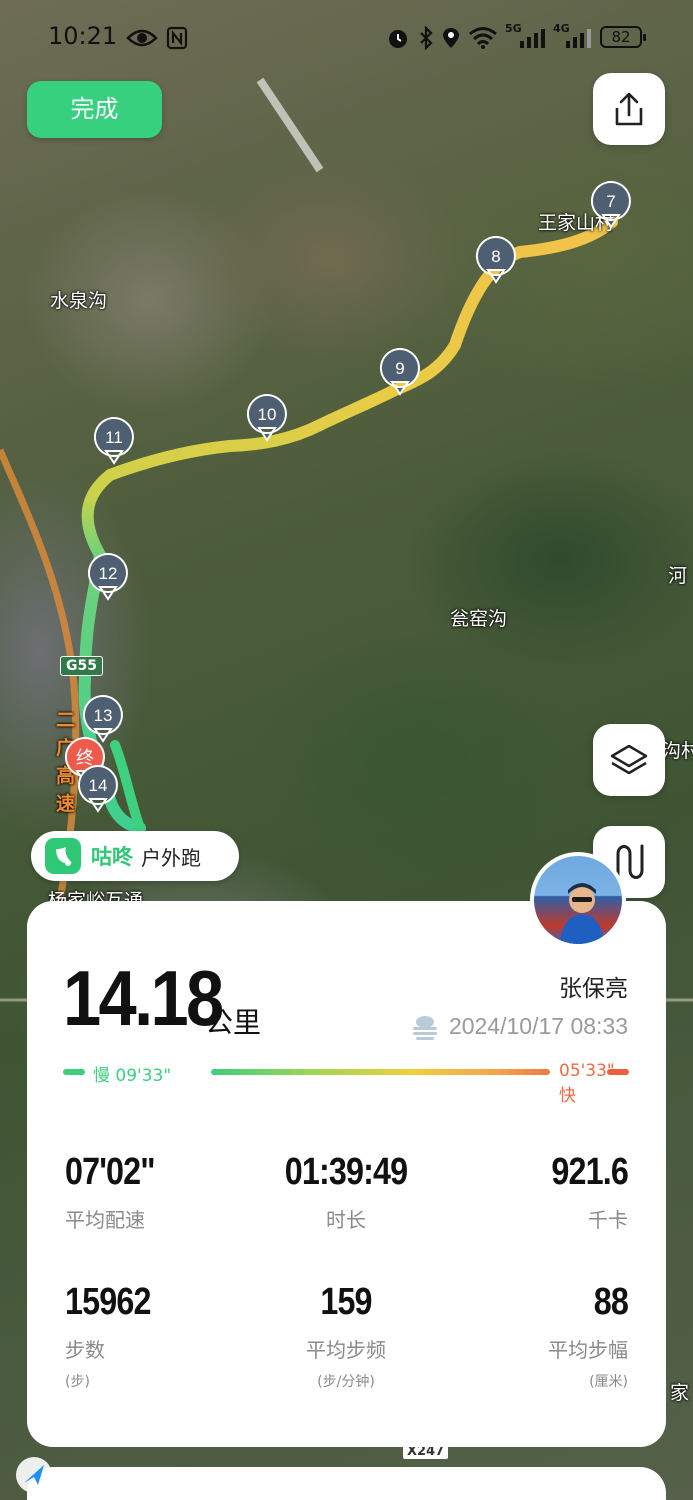 This screenshot has height=1500, width=693. Describe the element at coordinates (587, 1083) in the screenshot. I see `pace-fast-label: 05'33" 快` at that location.